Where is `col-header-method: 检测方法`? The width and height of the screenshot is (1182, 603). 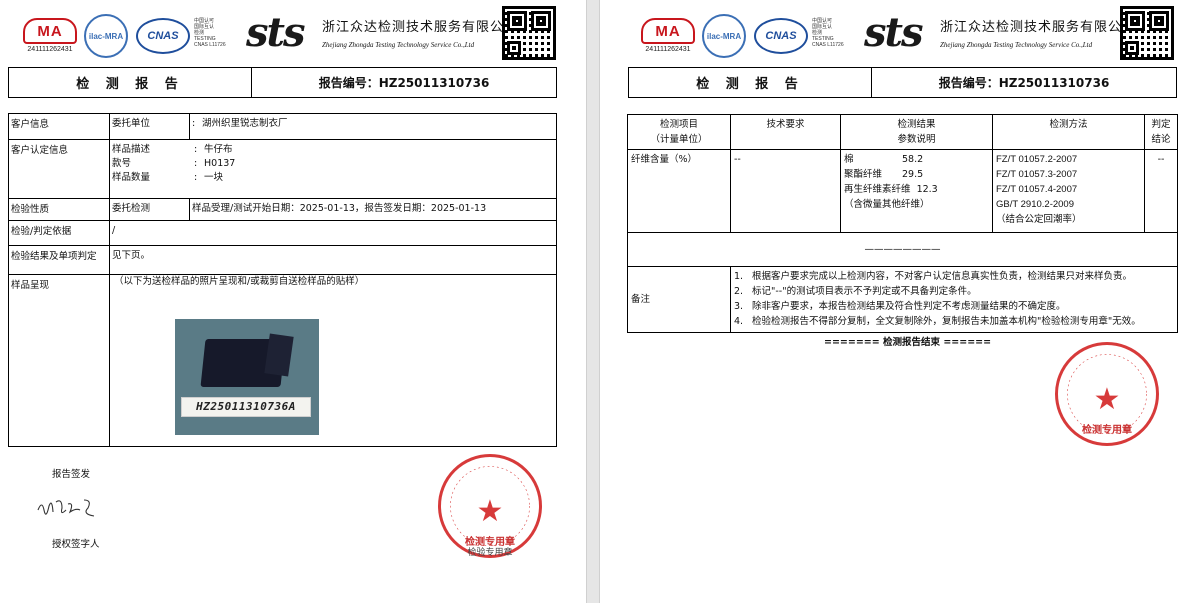 col-header-method: 检测方法 is located at coordinates (1068, 132).